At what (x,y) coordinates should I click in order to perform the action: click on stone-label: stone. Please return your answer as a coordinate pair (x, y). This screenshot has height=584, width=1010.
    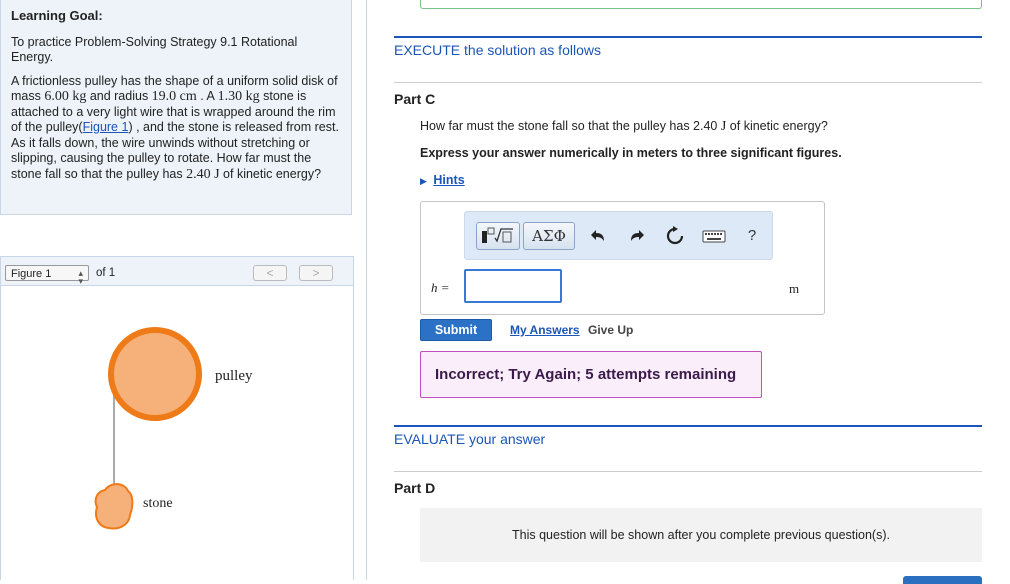
    Looking at the image, I should click on (158, 503).